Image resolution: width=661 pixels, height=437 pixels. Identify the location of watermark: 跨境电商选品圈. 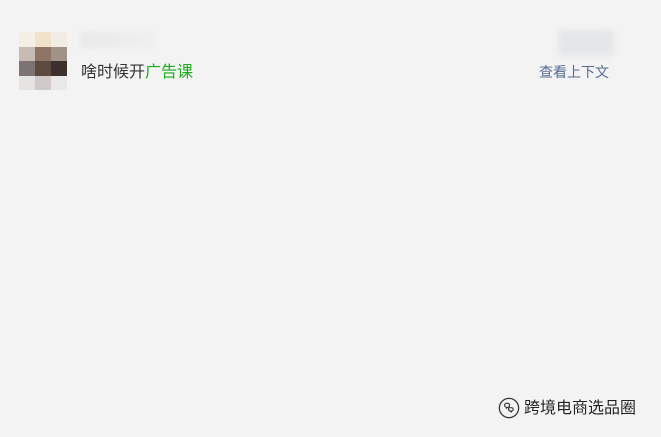
(567, 408).